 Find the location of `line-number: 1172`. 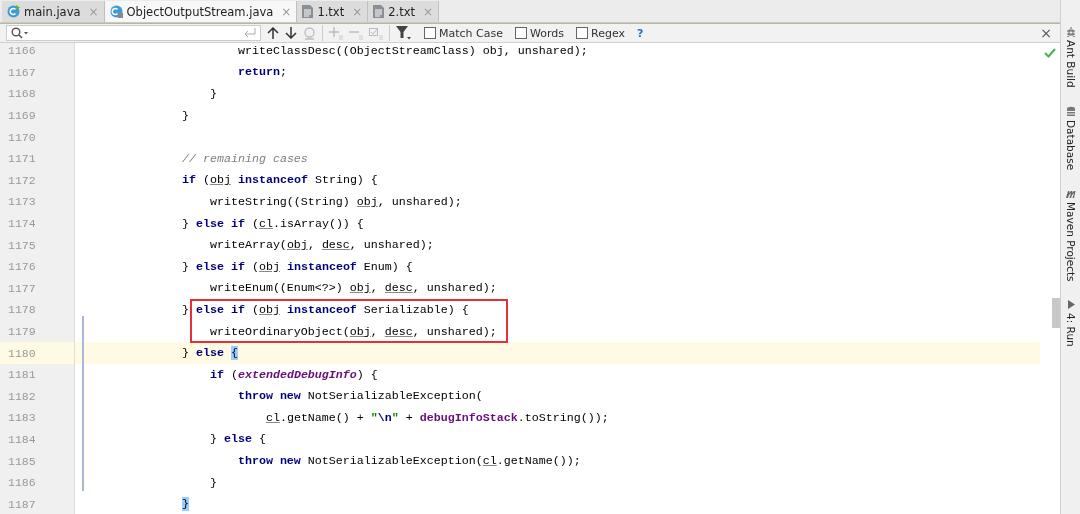

line-number: 1172 is located at coordinates (37, 180).